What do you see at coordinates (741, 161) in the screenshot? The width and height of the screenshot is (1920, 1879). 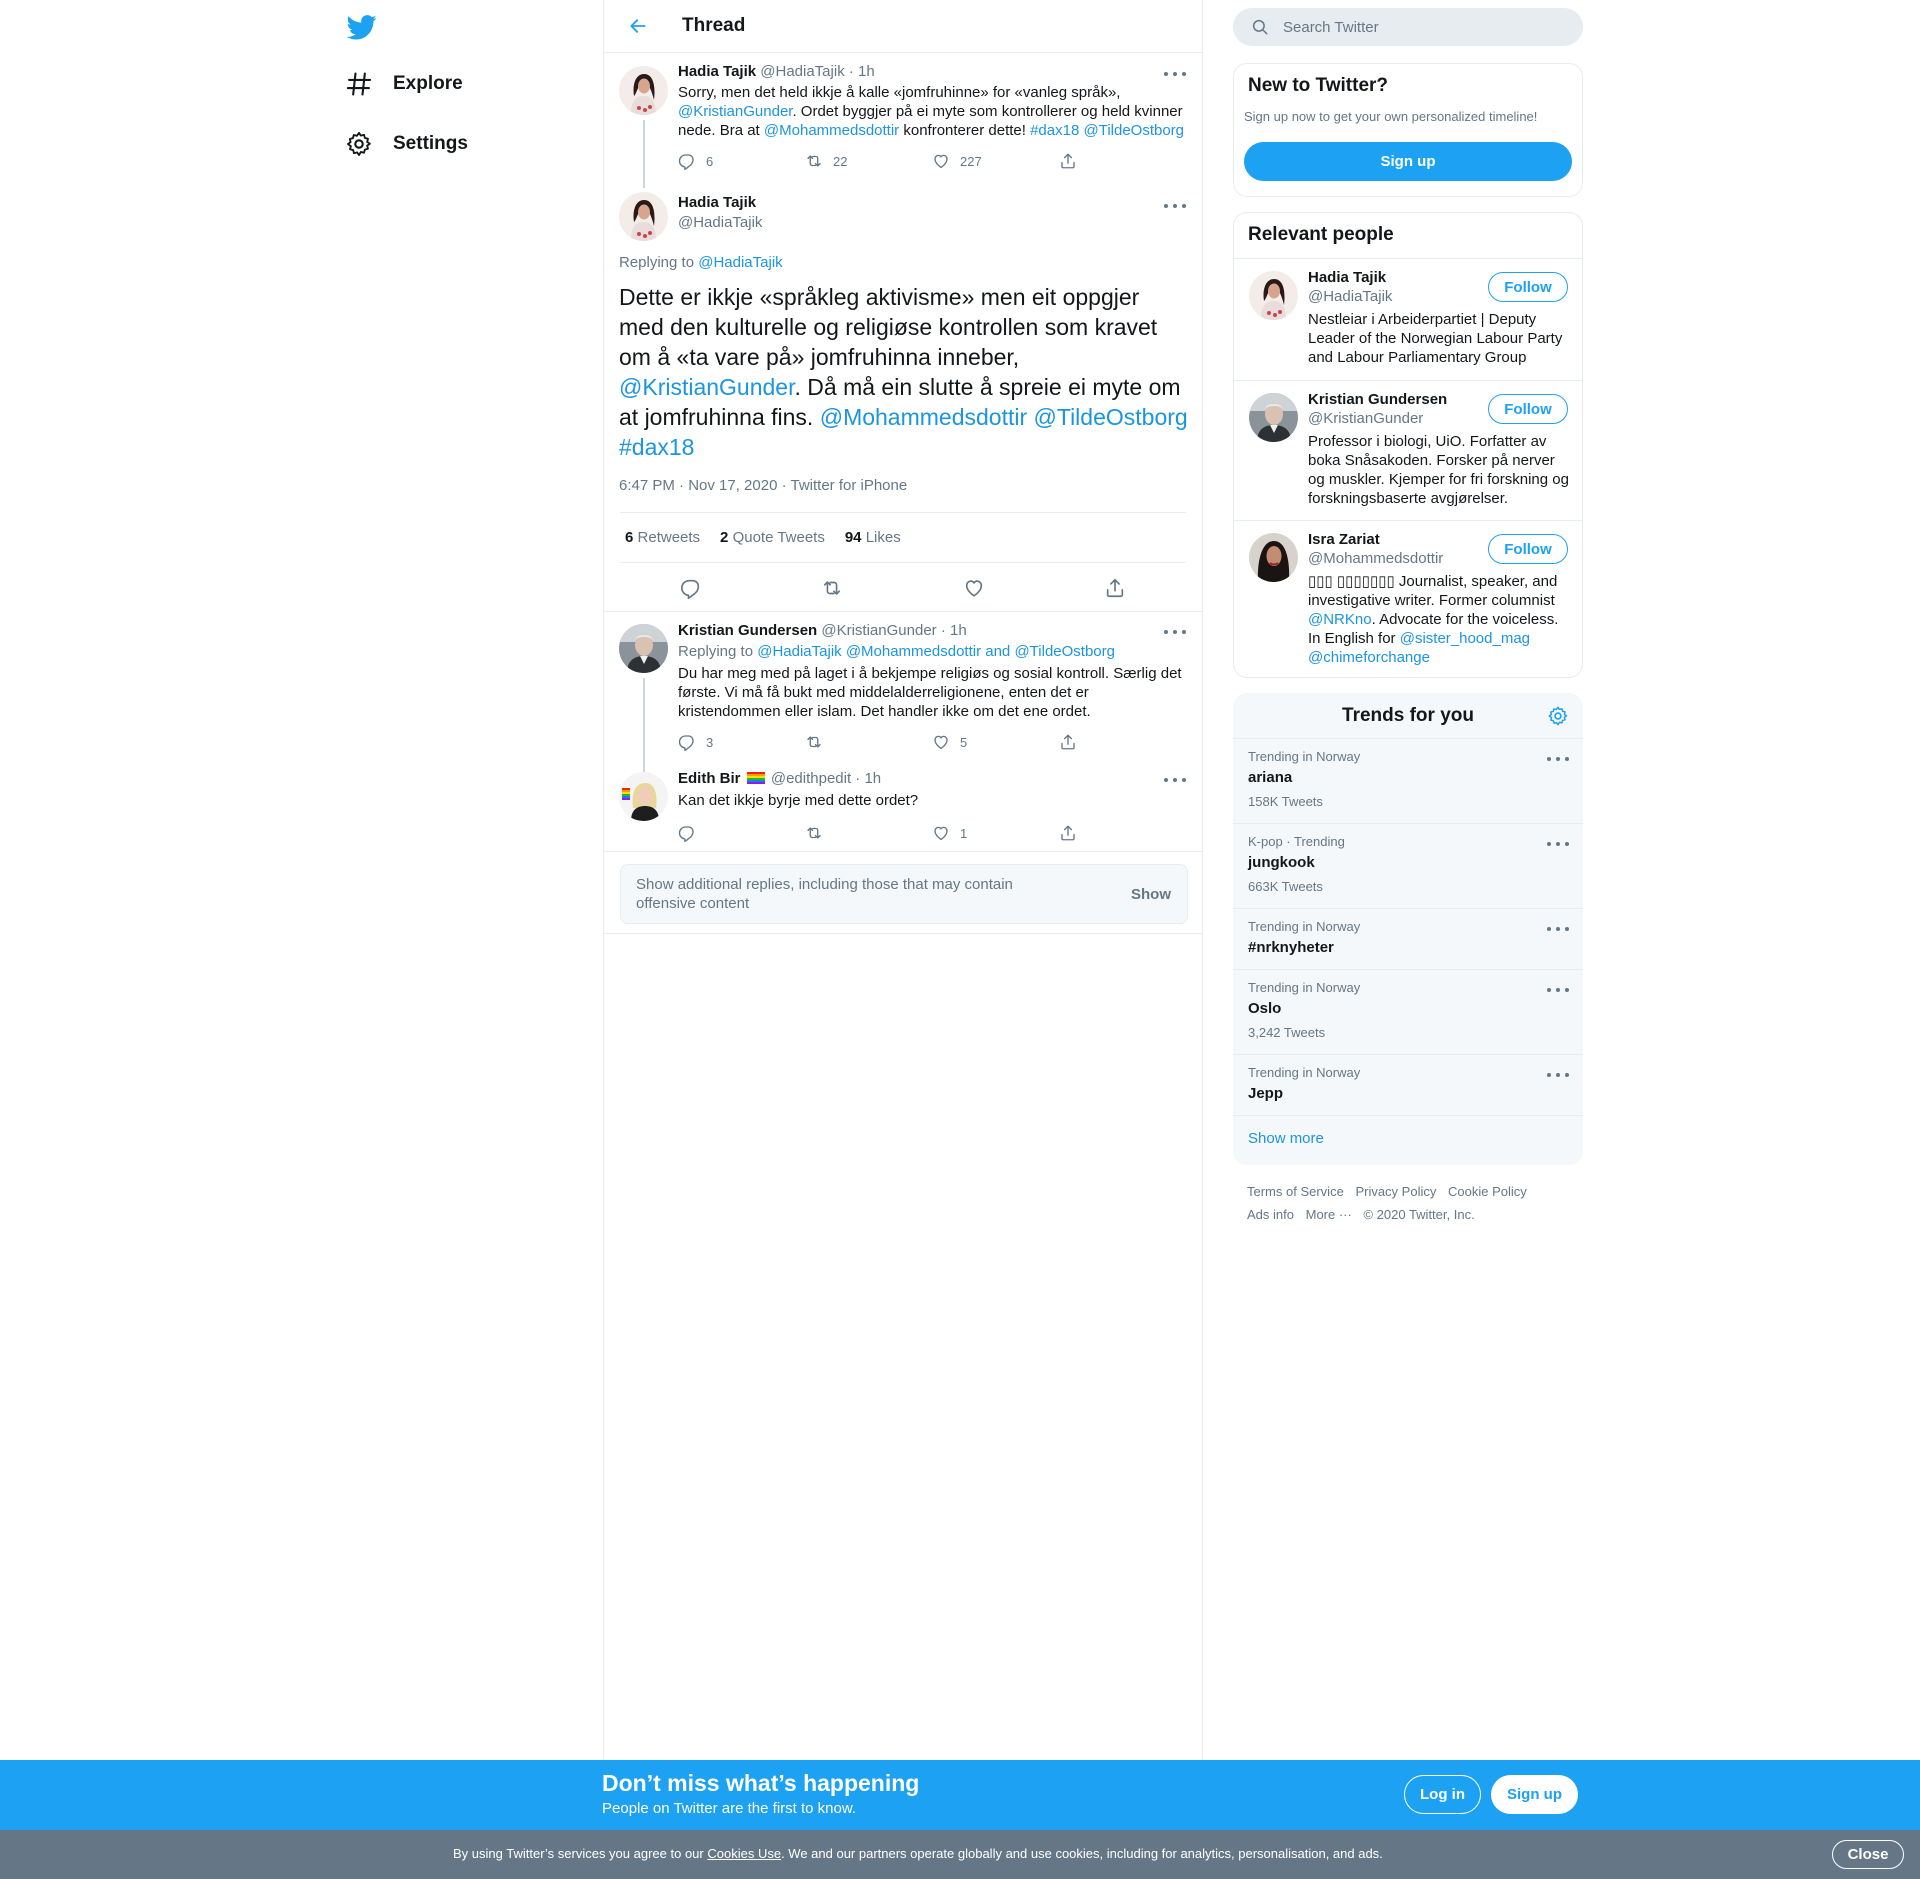 I see `reply-button: 6` at bounding box center [741, 161].